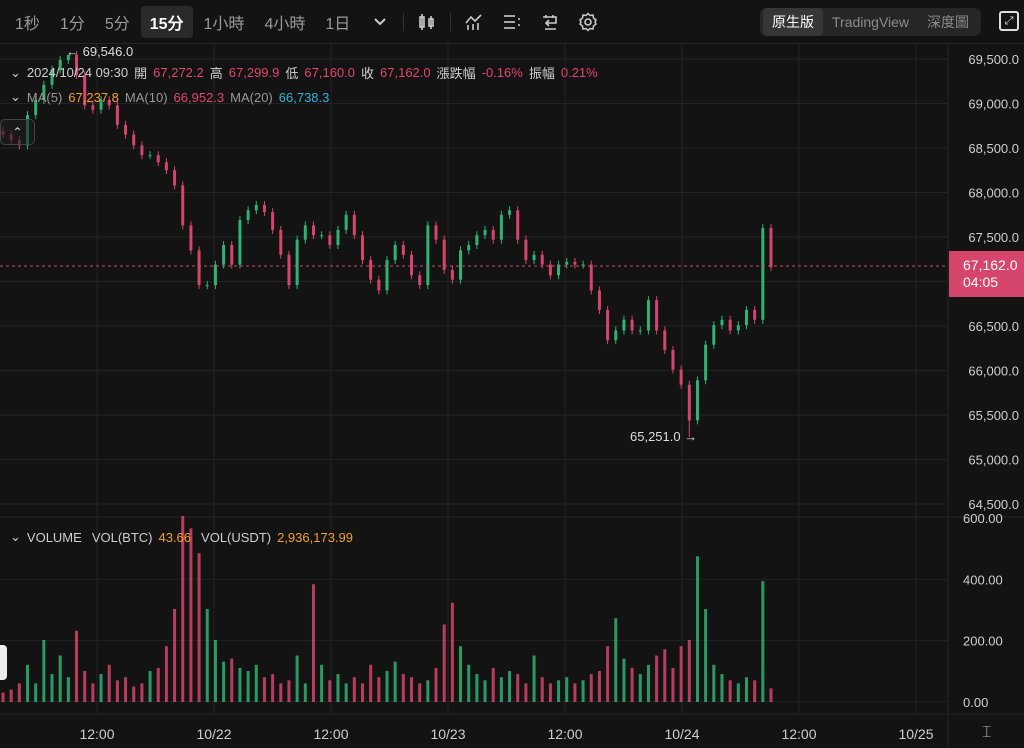 The height and width of the screenshot is (748, 1024). What do you see at coordinates (254, 72) in the screenshot?
I see `high-value: 67,299.9` at bounding box center [254, 72].